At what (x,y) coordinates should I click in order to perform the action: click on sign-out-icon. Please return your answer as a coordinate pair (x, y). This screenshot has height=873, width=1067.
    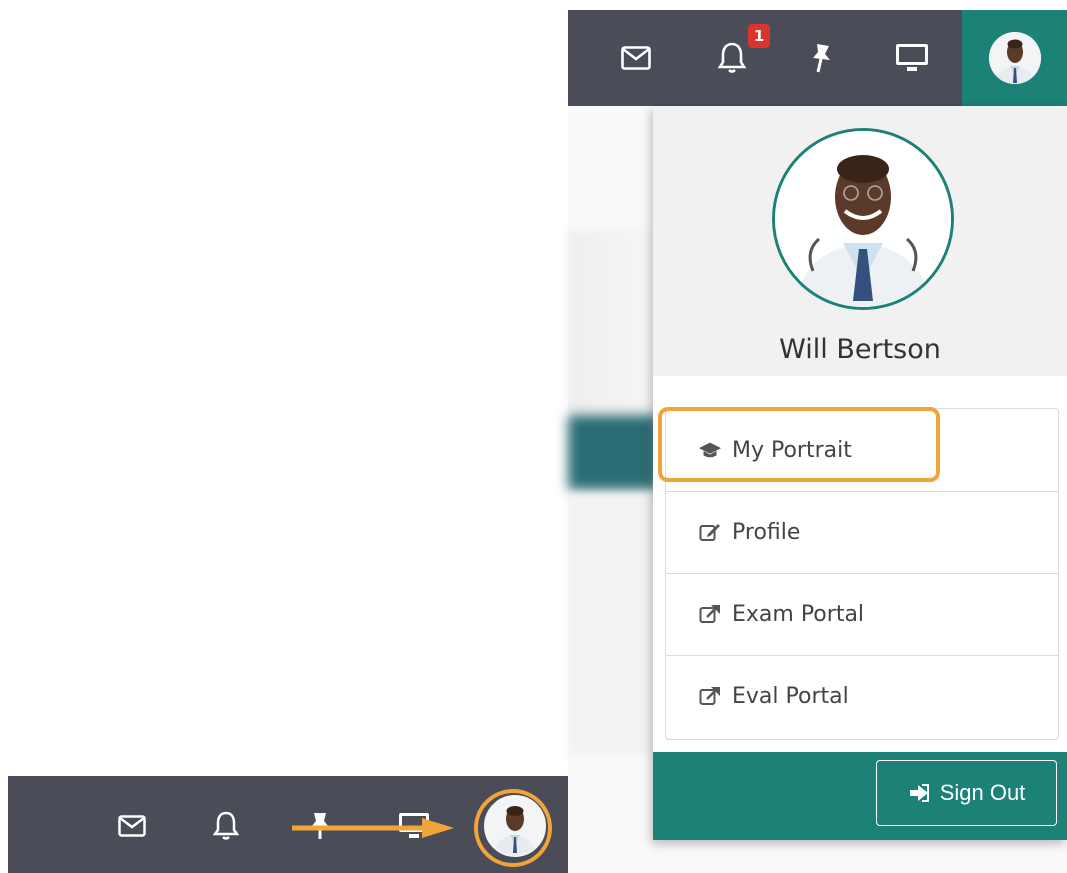
    Looking at the image, I should click on (920, 793).